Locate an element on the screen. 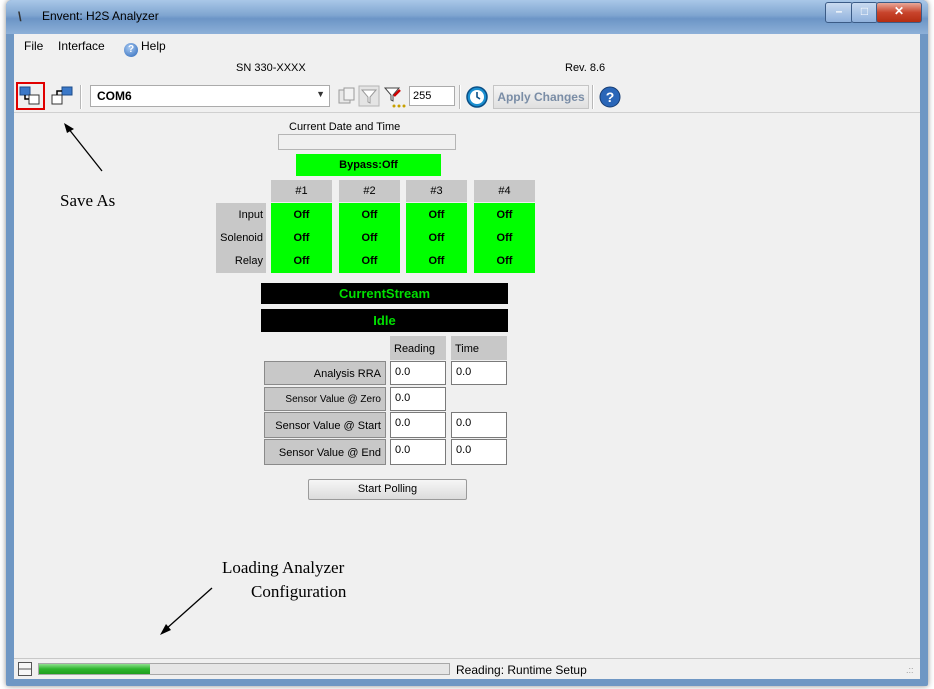  sensor-end-reading: 0.0 is located at coordinates (418, 452).